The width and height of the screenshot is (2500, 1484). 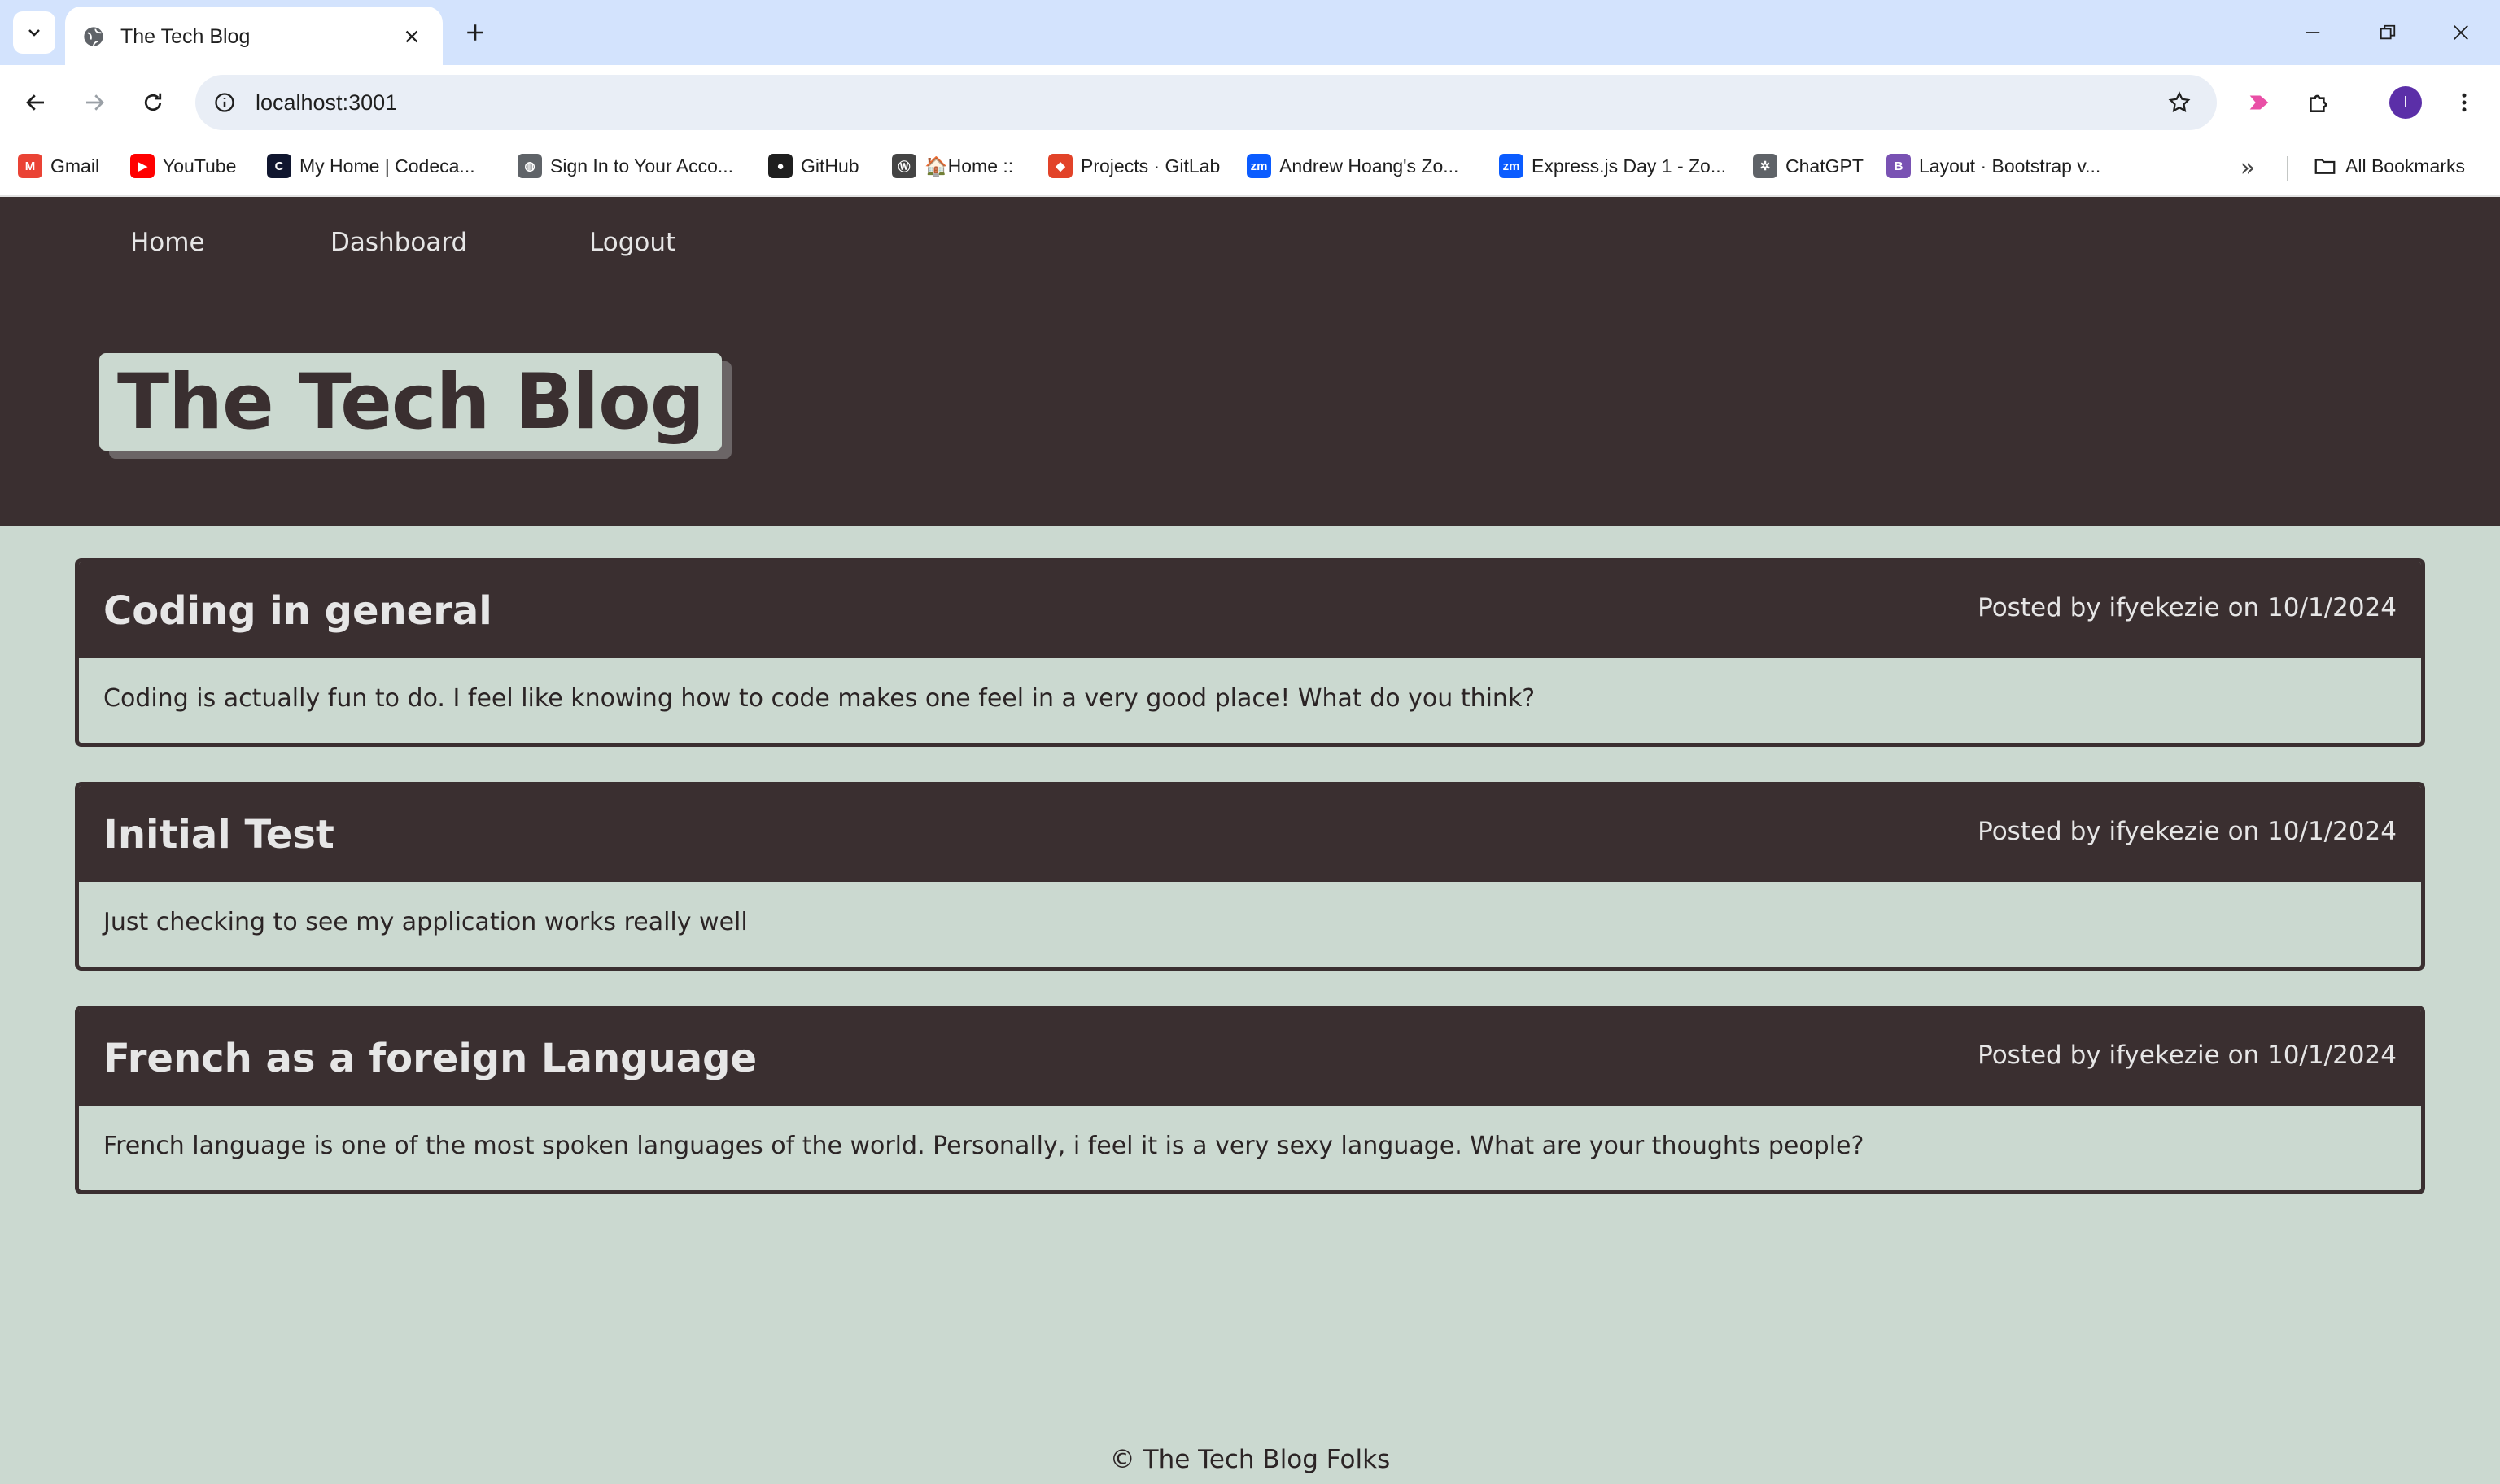 I want to click on all-bookmarks-button: All Bookmarks, so click(x=2389, y=166).